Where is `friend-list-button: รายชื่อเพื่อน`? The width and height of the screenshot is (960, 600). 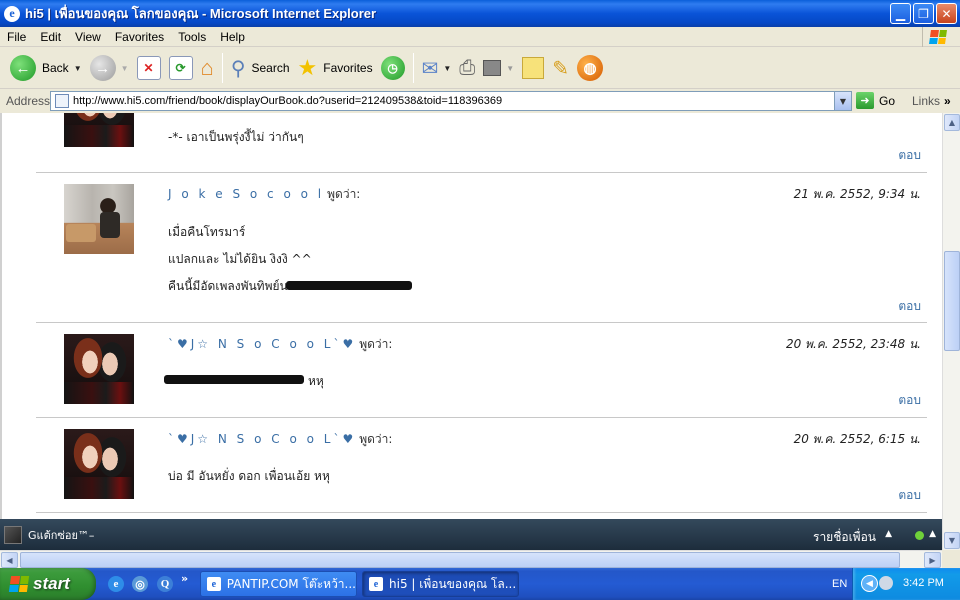
friend-list-button: รายชื่อเพื่อน is located at coordinates (844, 537).